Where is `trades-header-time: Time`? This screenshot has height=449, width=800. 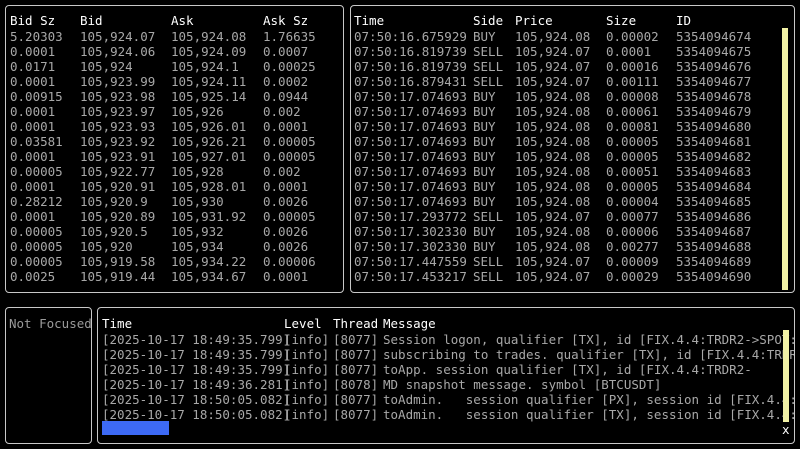 trades-header-time: Time is located at coordinates (369, 20).